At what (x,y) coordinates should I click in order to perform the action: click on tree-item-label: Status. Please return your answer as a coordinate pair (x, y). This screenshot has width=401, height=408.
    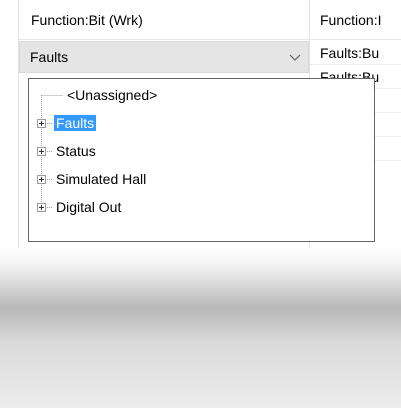
    Looking at the image, I should click on (76, 151).